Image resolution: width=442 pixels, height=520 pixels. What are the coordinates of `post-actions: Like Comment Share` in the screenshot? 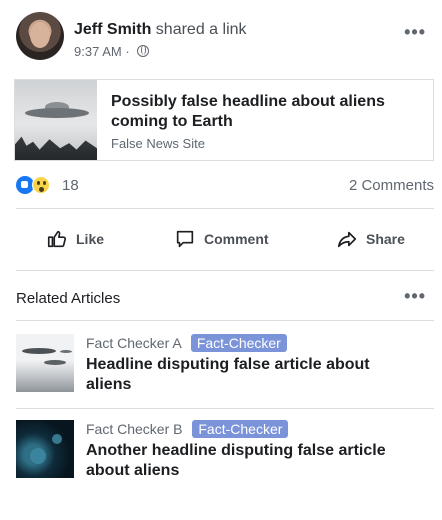 It's located at (225, 239).